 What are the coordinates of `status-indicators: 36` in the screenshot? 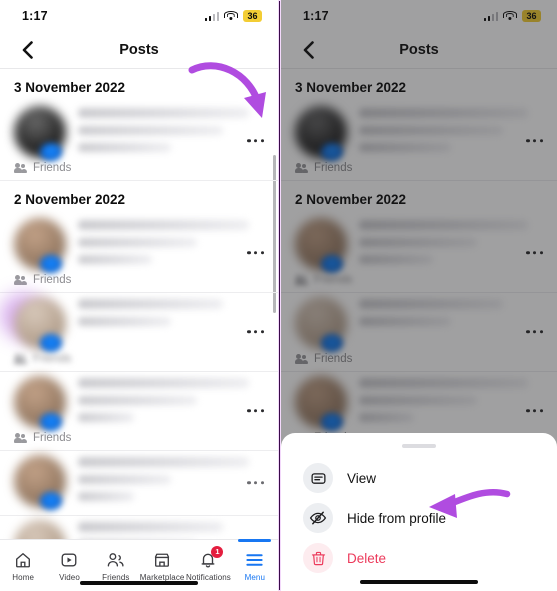 It's located at (233, 16).